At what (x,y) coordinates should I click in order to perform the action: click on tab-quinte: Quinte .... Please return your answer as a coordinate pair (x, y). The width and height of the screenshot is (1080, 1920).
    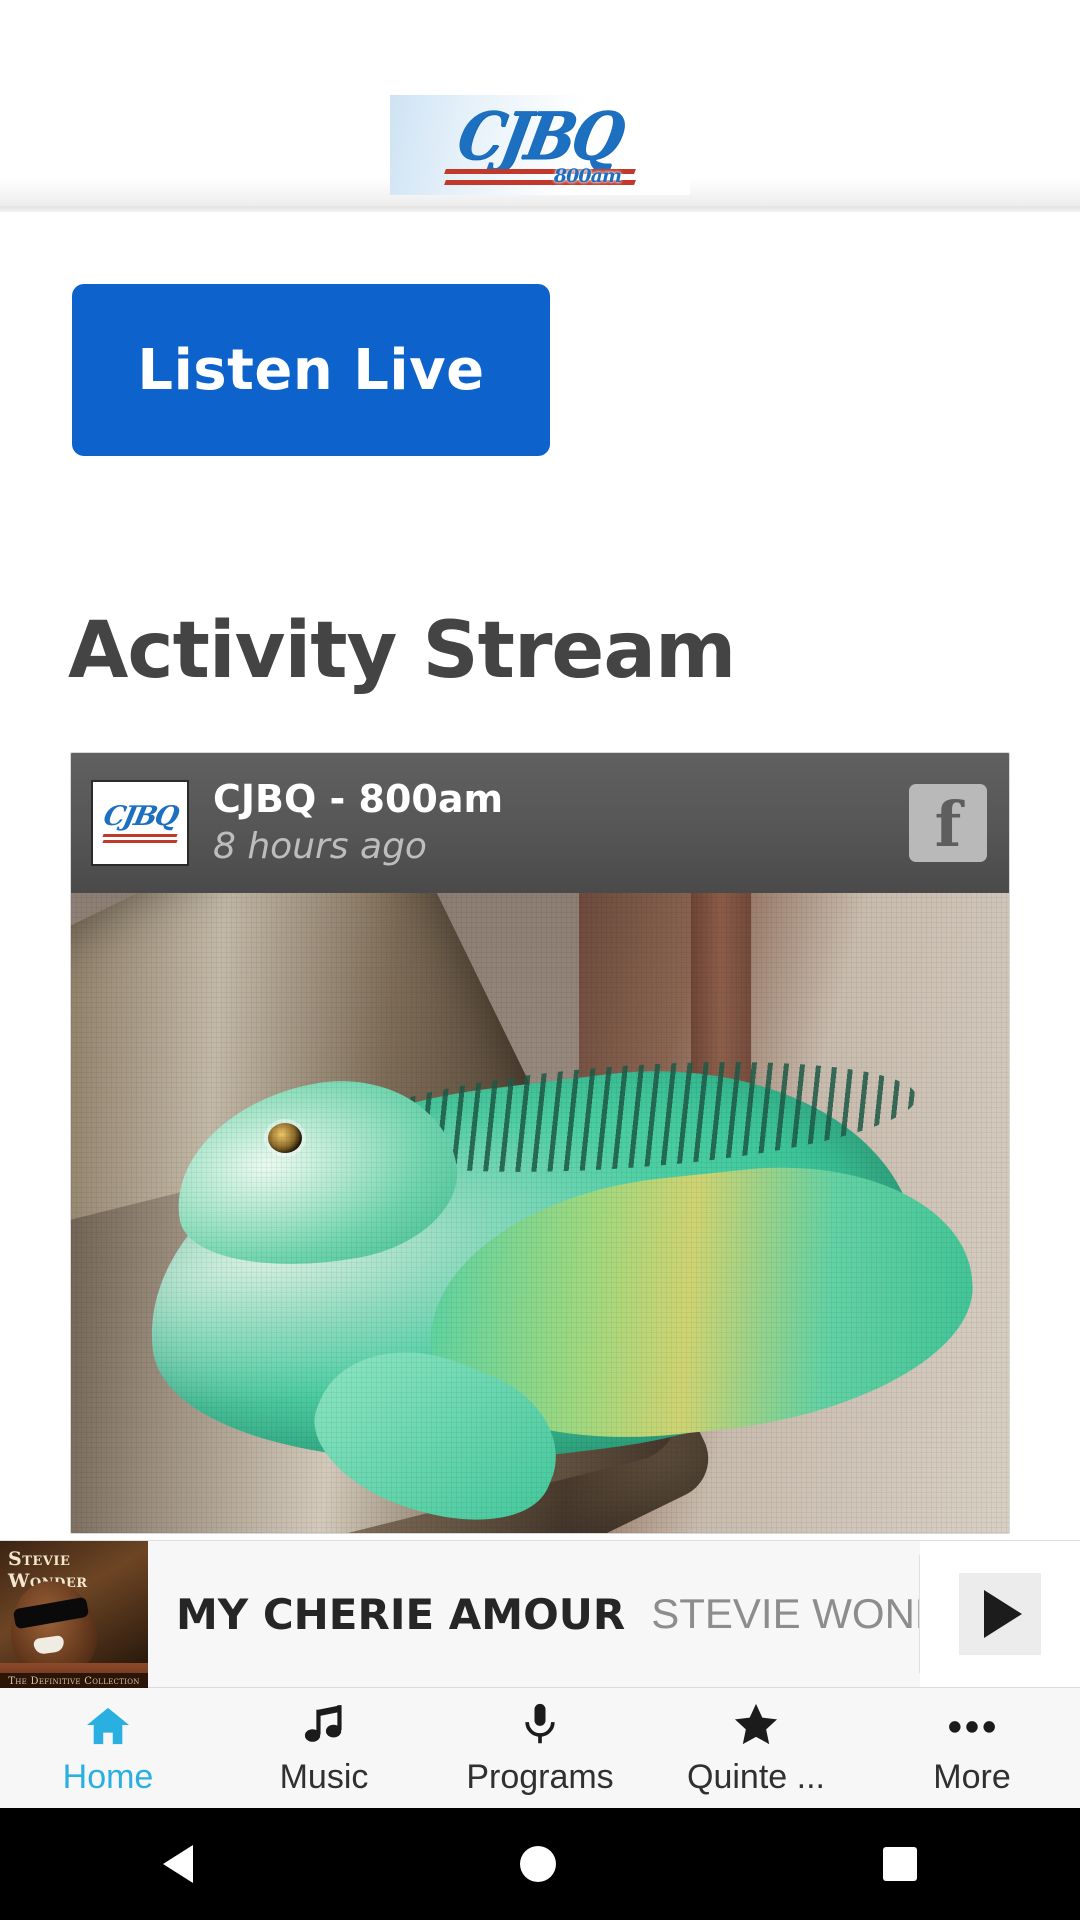
    Looking at the image, I should click on (756, 1748).